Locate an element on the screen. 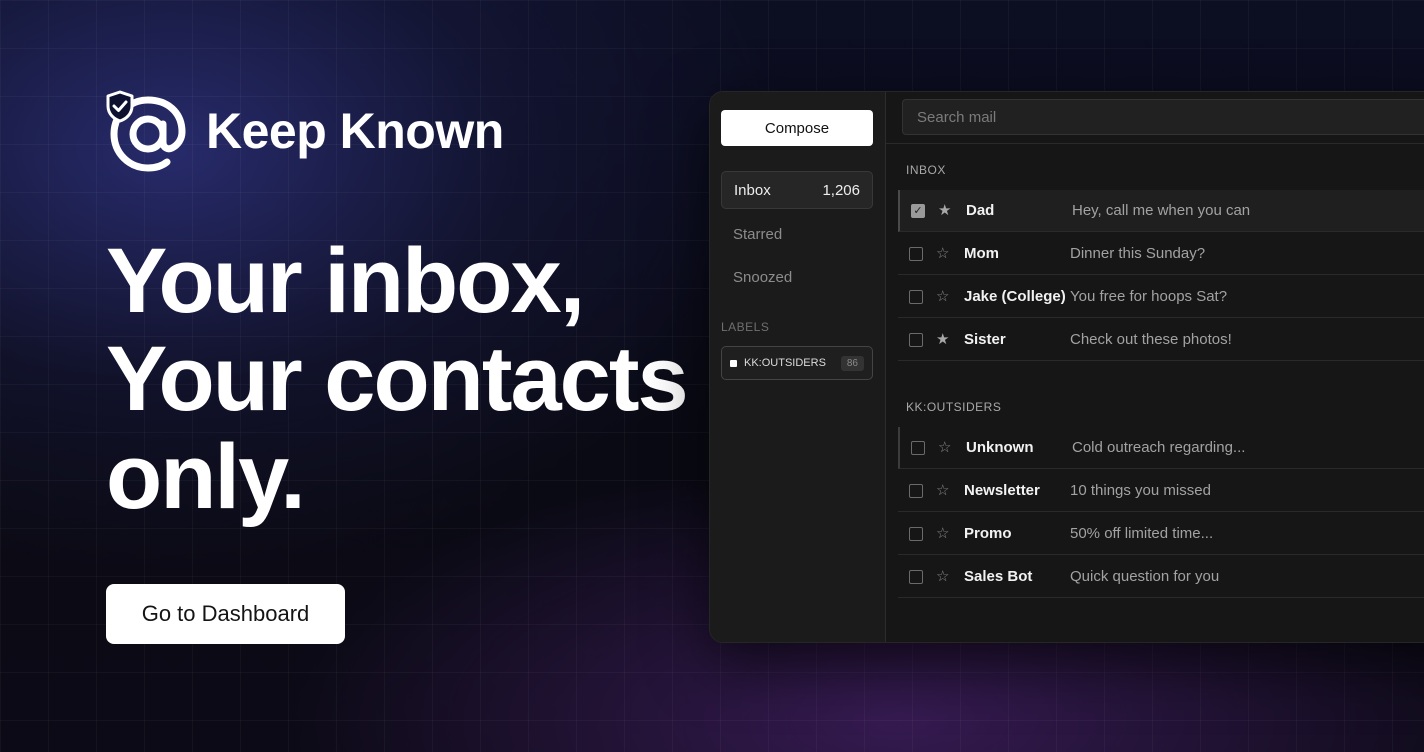 The image size is (1424, 752). label-kk-outsiders: KK:OUTSIDERS 86 is located at coordinates (797, 363).